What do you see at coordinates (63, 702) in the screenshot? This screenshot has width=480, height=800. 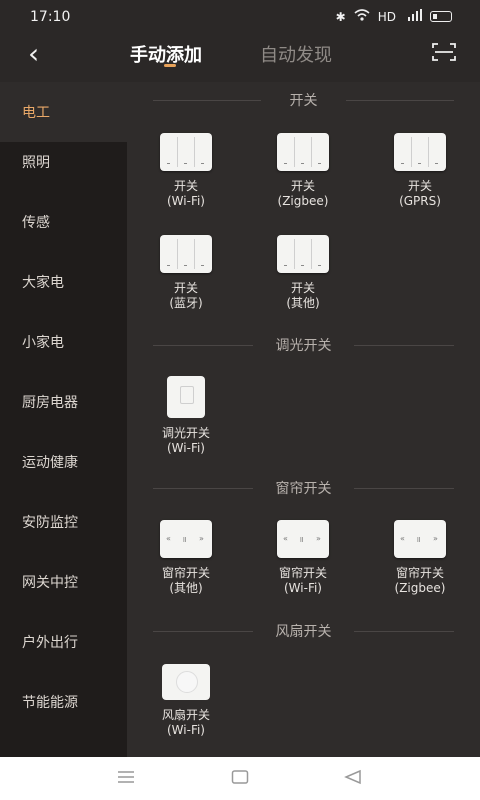 I see `sidebar-item-energy: 节能能源` at bounding box center [63, 702].